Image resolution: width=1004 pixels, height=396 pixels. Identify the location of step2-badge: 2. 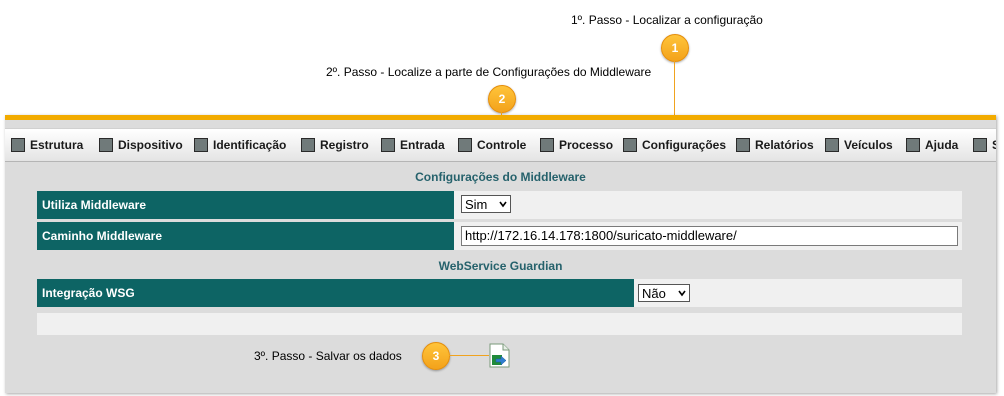
(502, 99).